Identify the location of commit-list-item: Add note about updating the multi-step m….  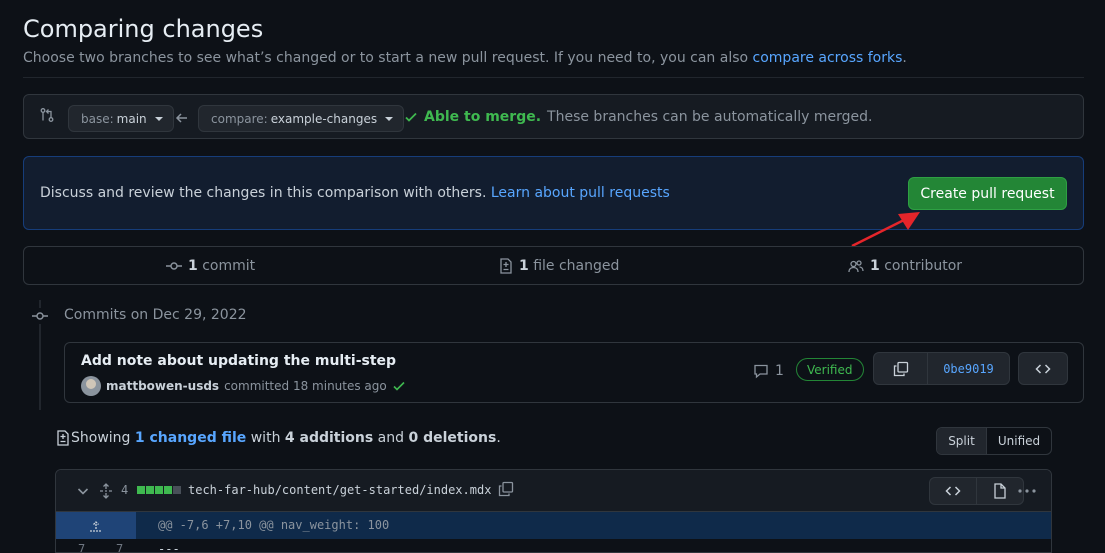
(574, 372).